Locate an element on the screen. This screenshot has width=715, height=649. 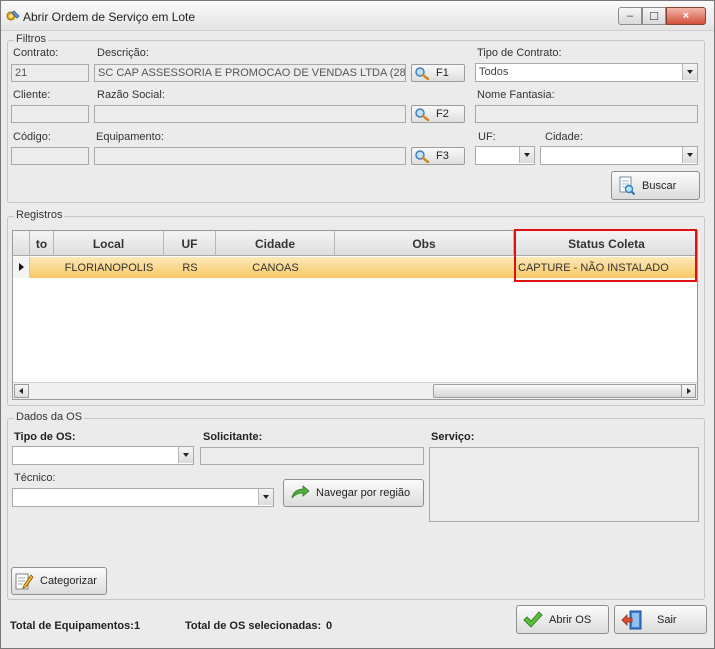
maximize-button: ☐ is located at coordinates (654, 16).